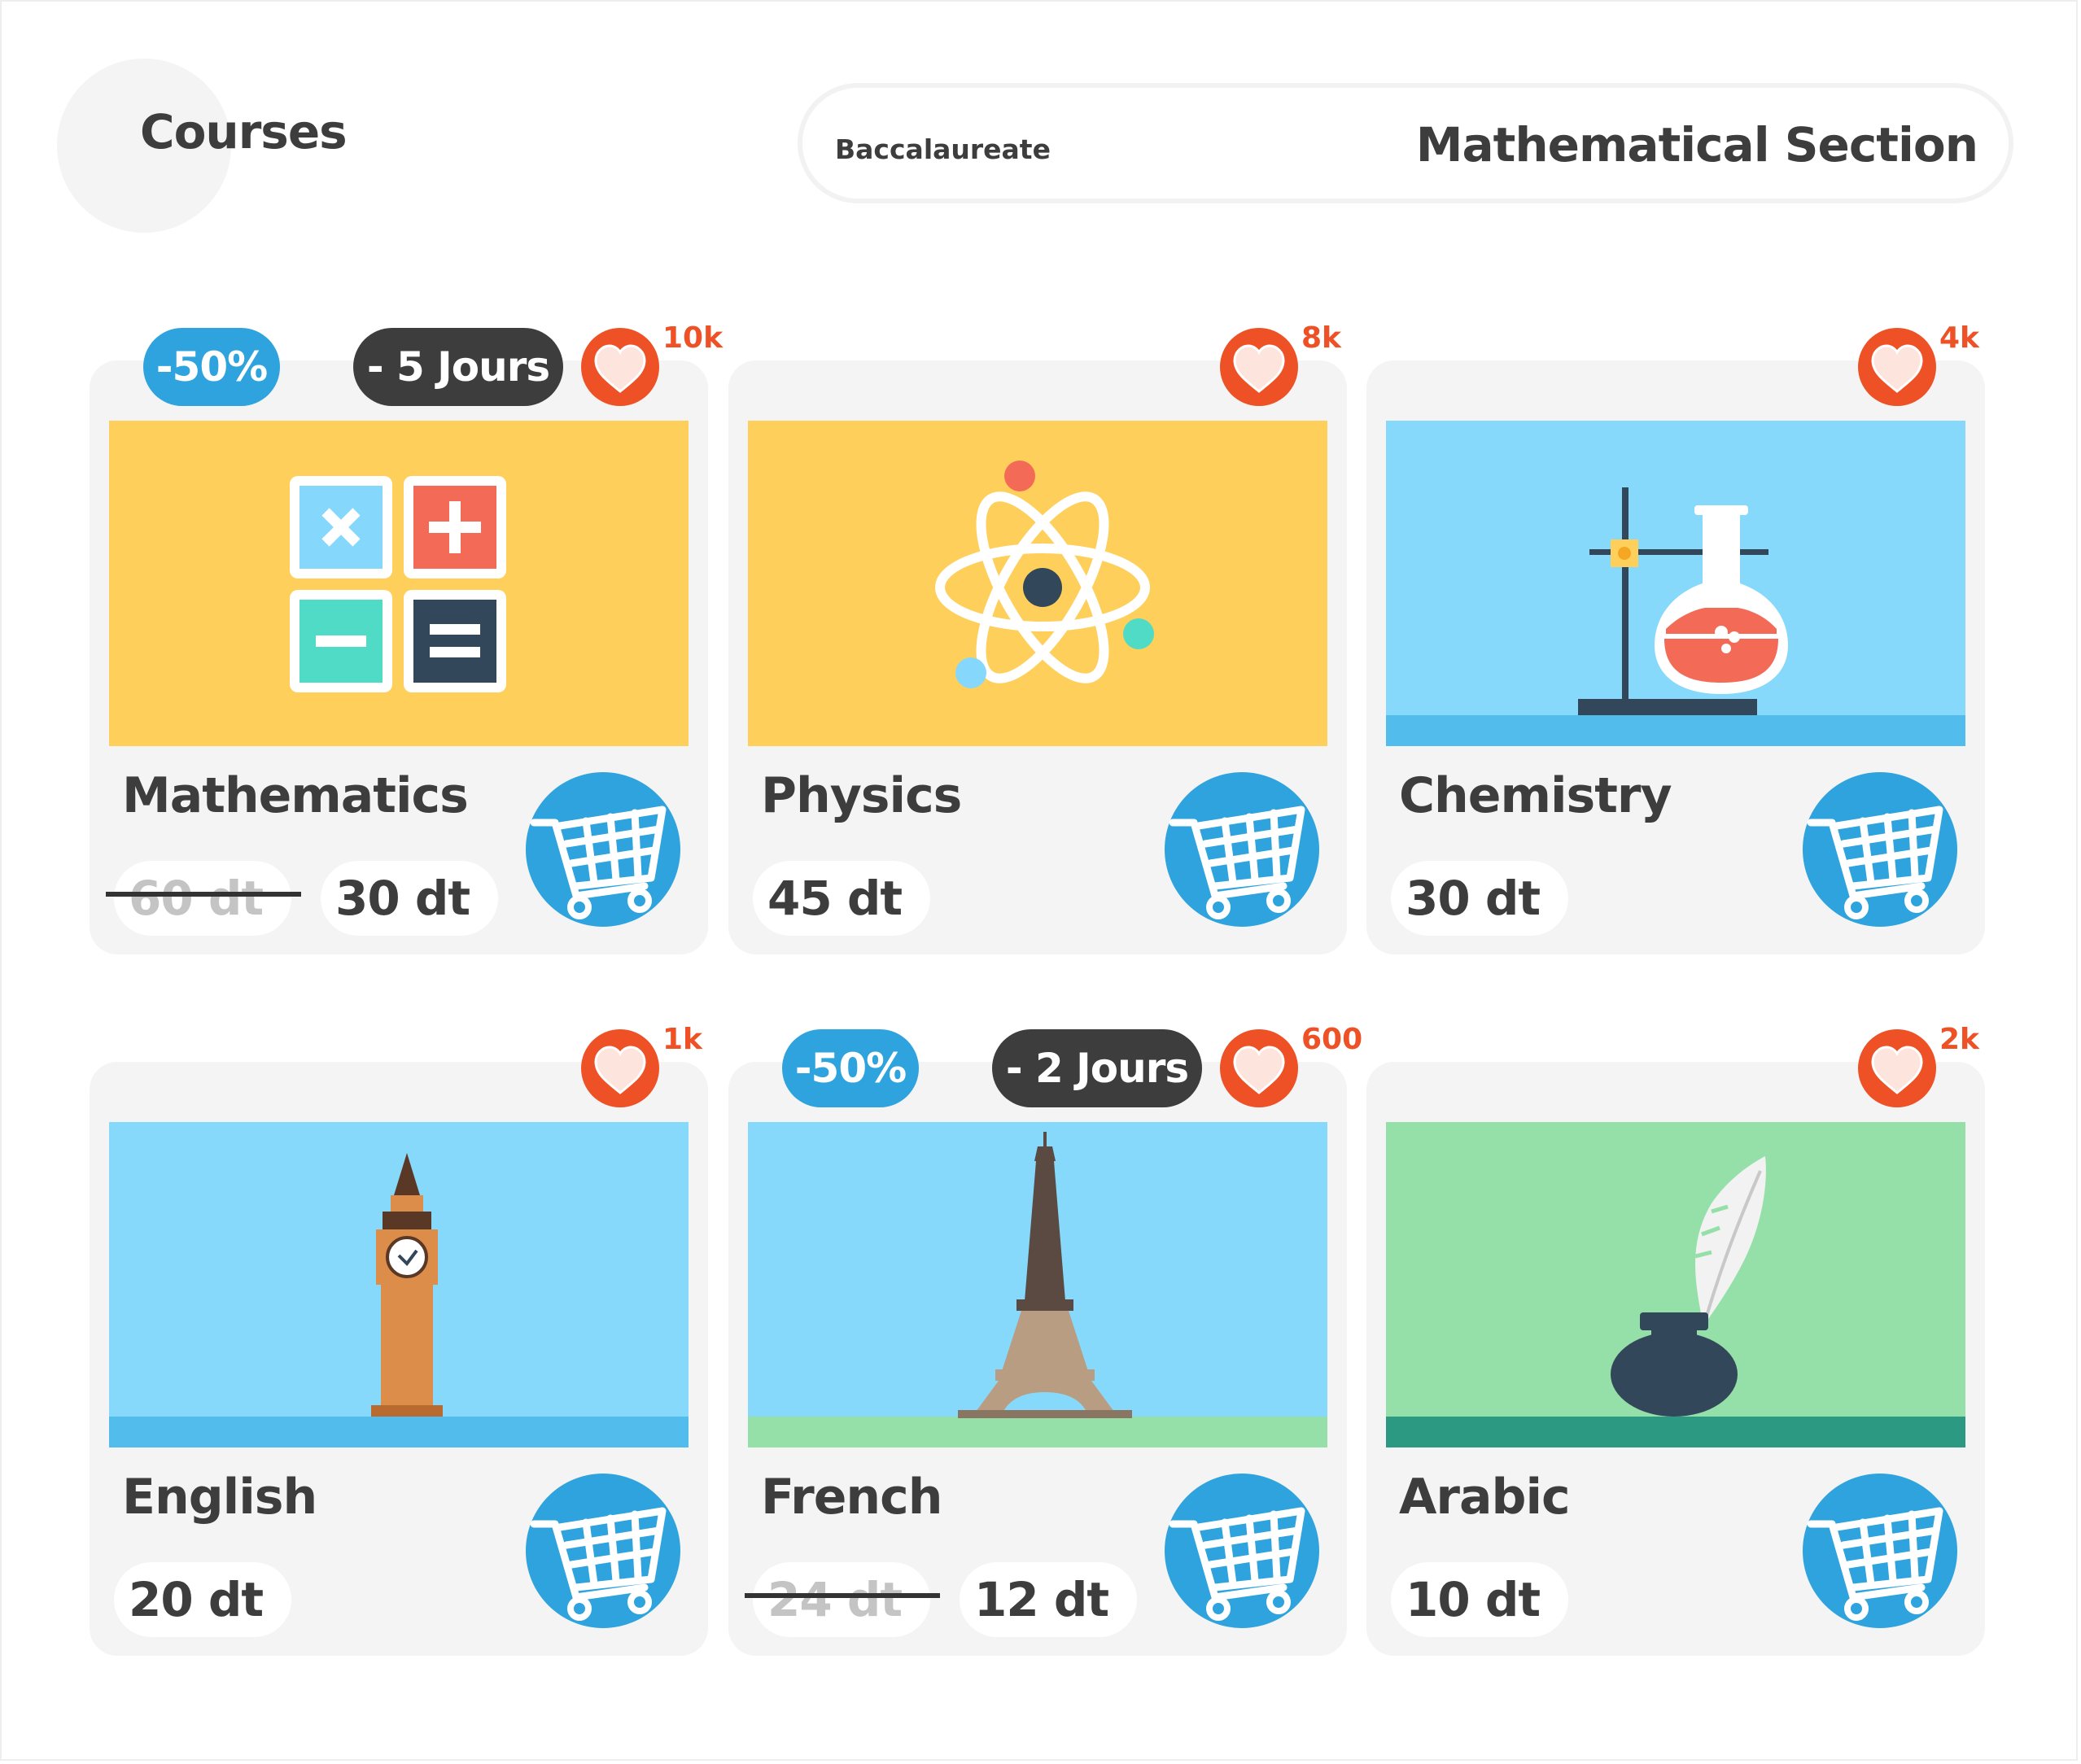 The height and width of the screenshot is (1764, 2081). What do you see at coordinates (851, 1497) in the screenshot?
I see `course-title: French` at bounding box center [851, 1497].